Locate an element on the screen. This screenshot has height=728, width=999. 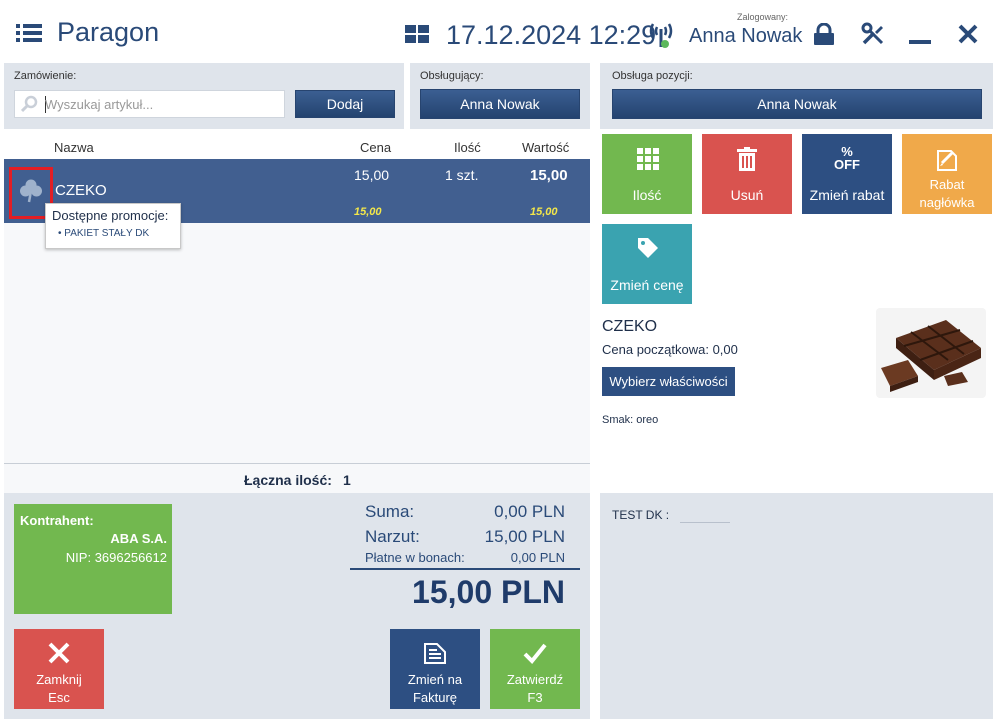
test-dk-field is located at coordinates (705, 522).